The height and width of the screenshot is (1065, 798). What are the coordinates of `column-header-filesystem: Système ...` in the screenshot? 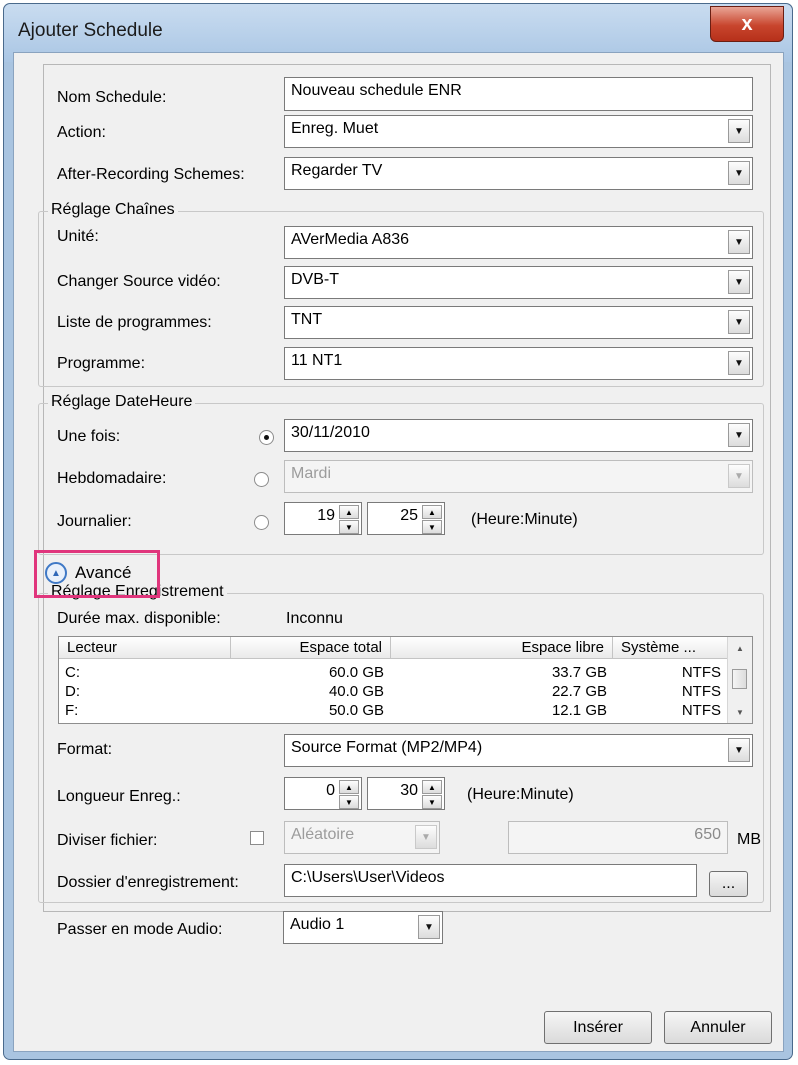 It's located at (670, 648).